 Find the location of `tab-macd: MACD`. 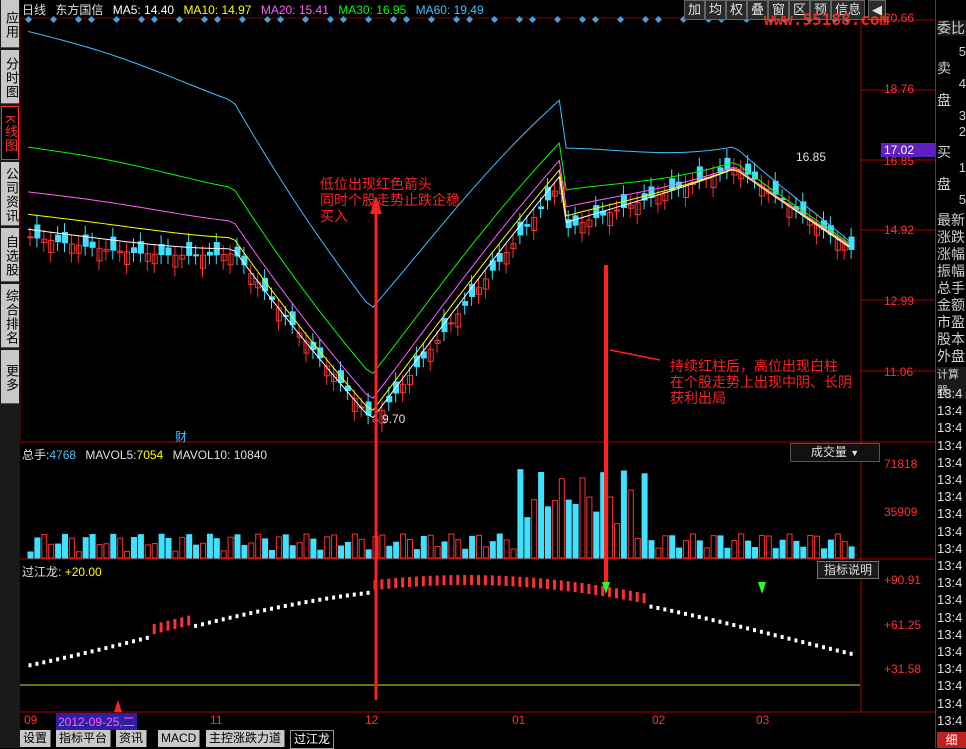

tab-macd: MACD is located at coordinates (179, 738).